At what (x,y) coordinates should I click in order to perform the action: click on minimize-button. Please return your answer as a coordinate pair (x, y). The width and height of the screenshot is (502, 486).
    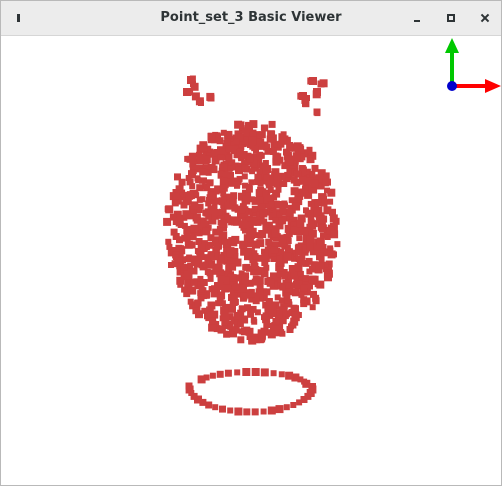
    Looking at the image, I should click on (417, 18).